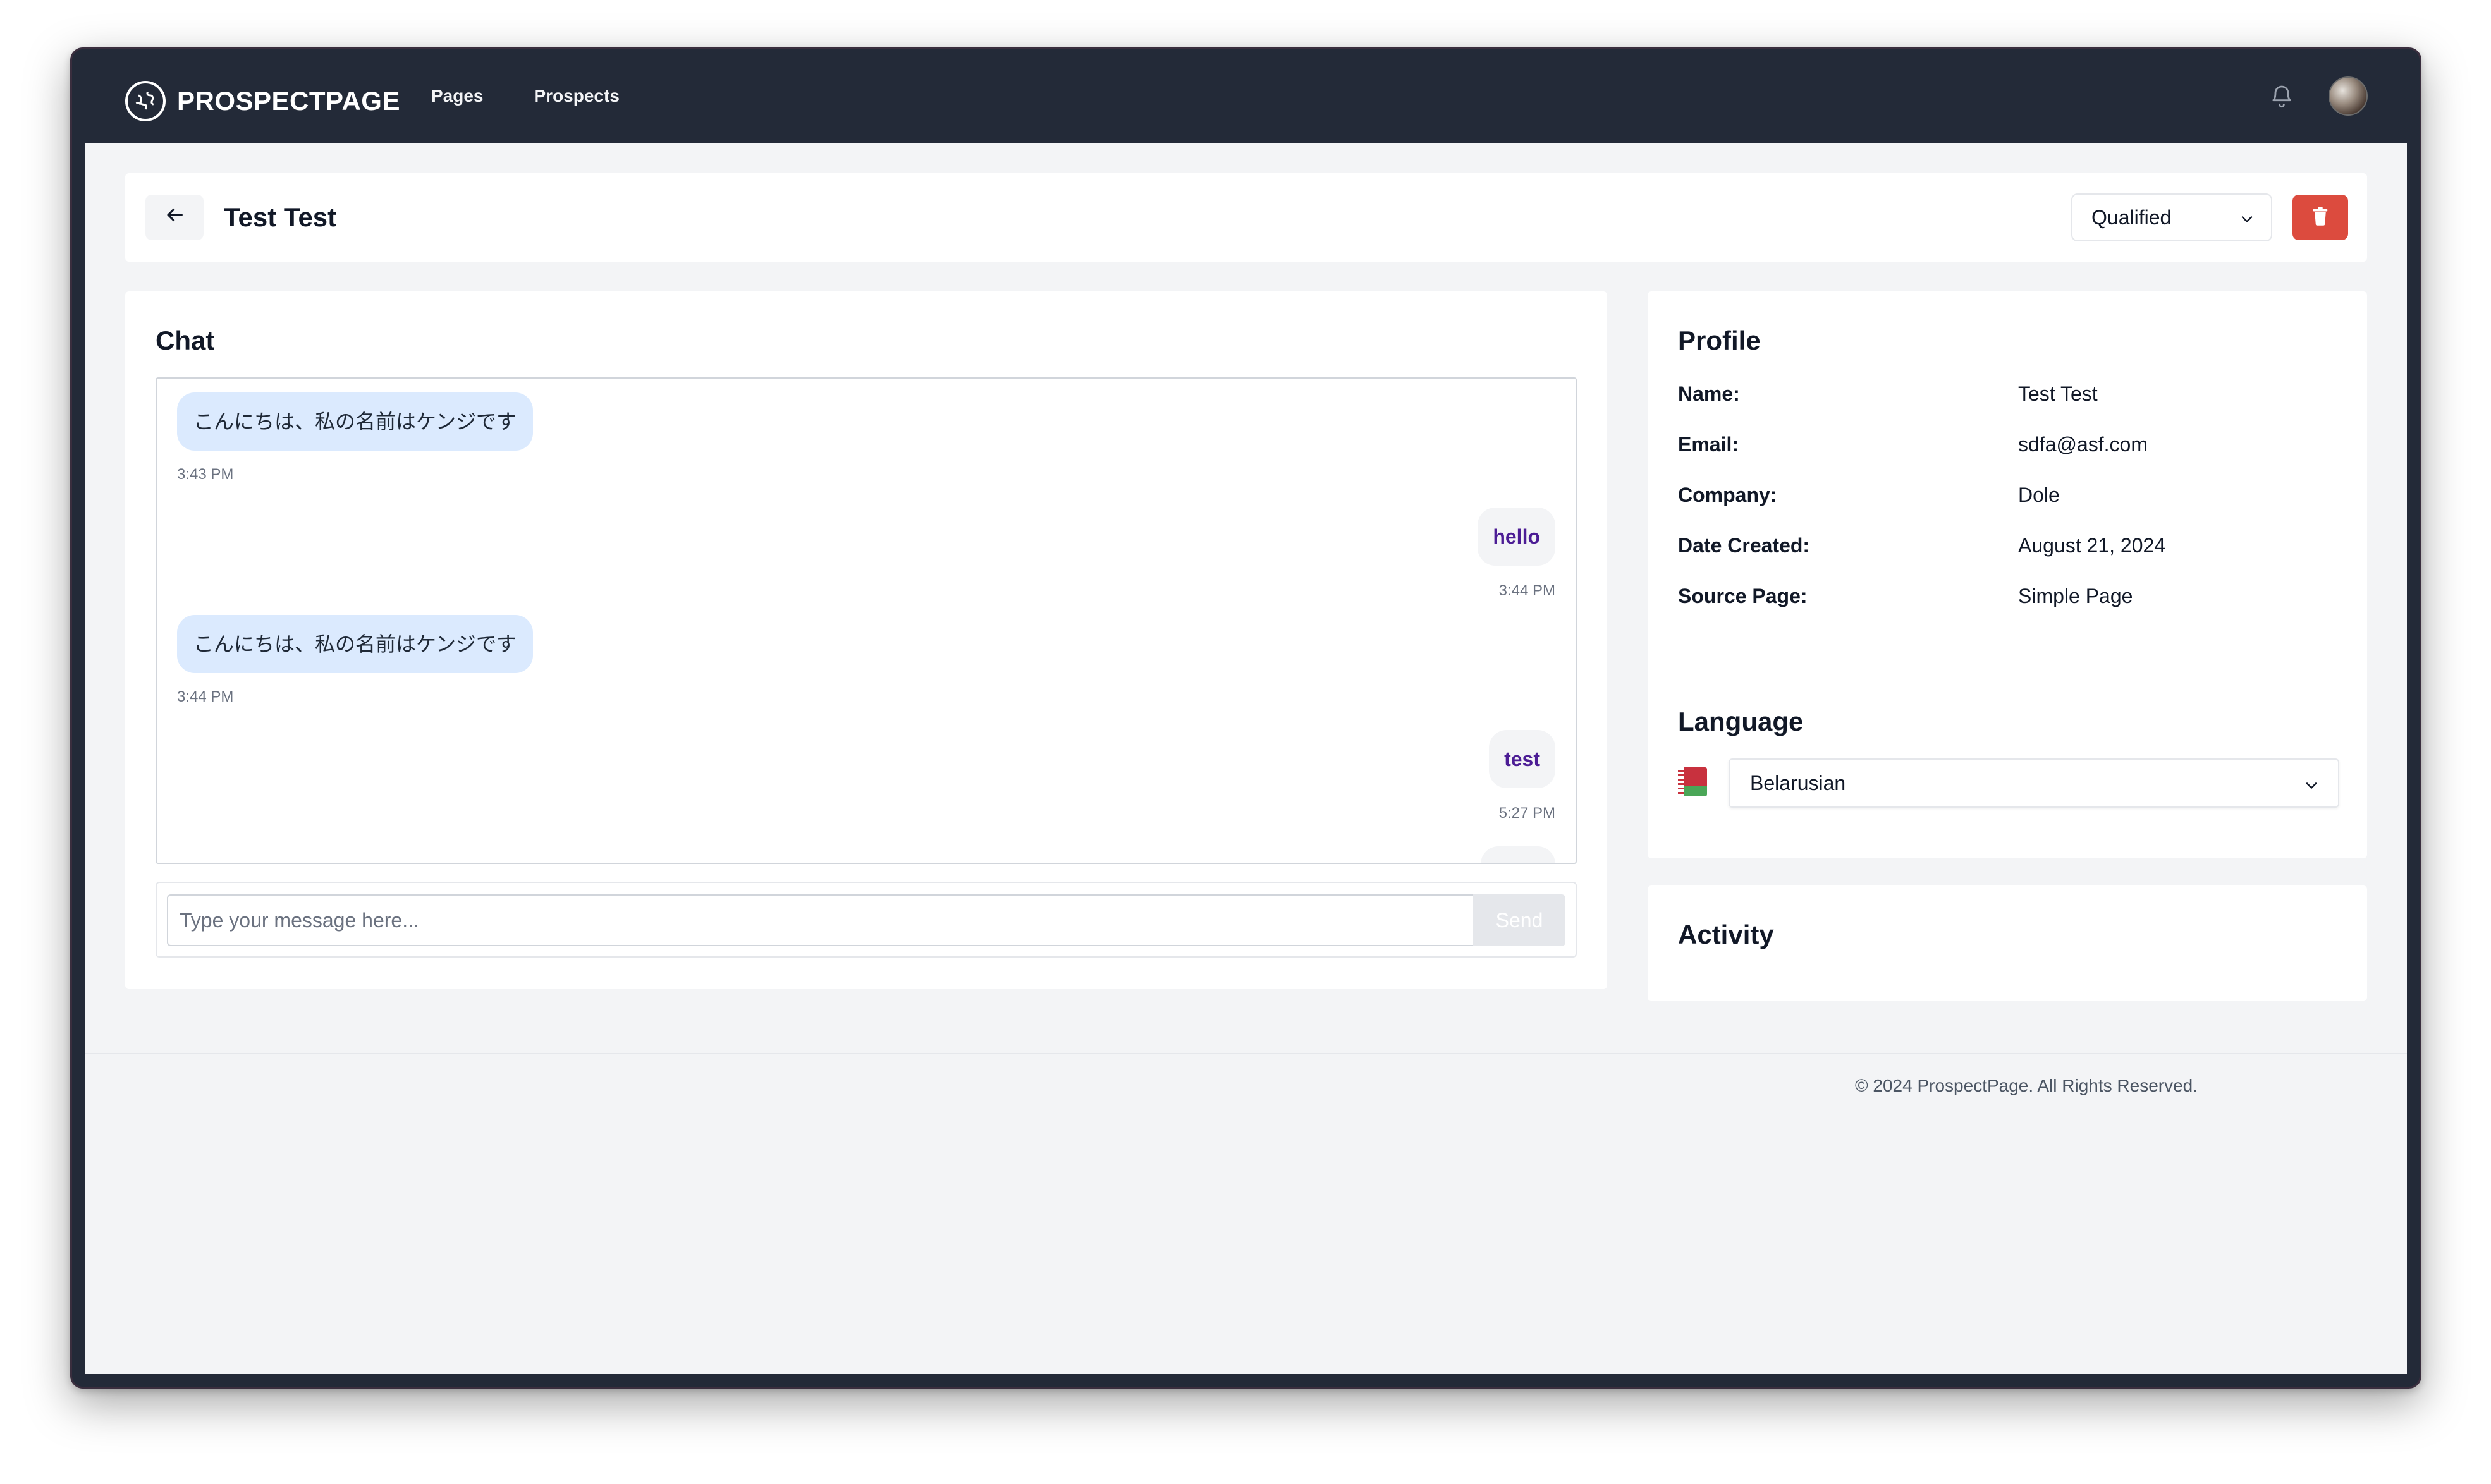 Image resolution: width=2491 pixels, height=1484 pixels. I want to click on back-button, so click(174, 218).